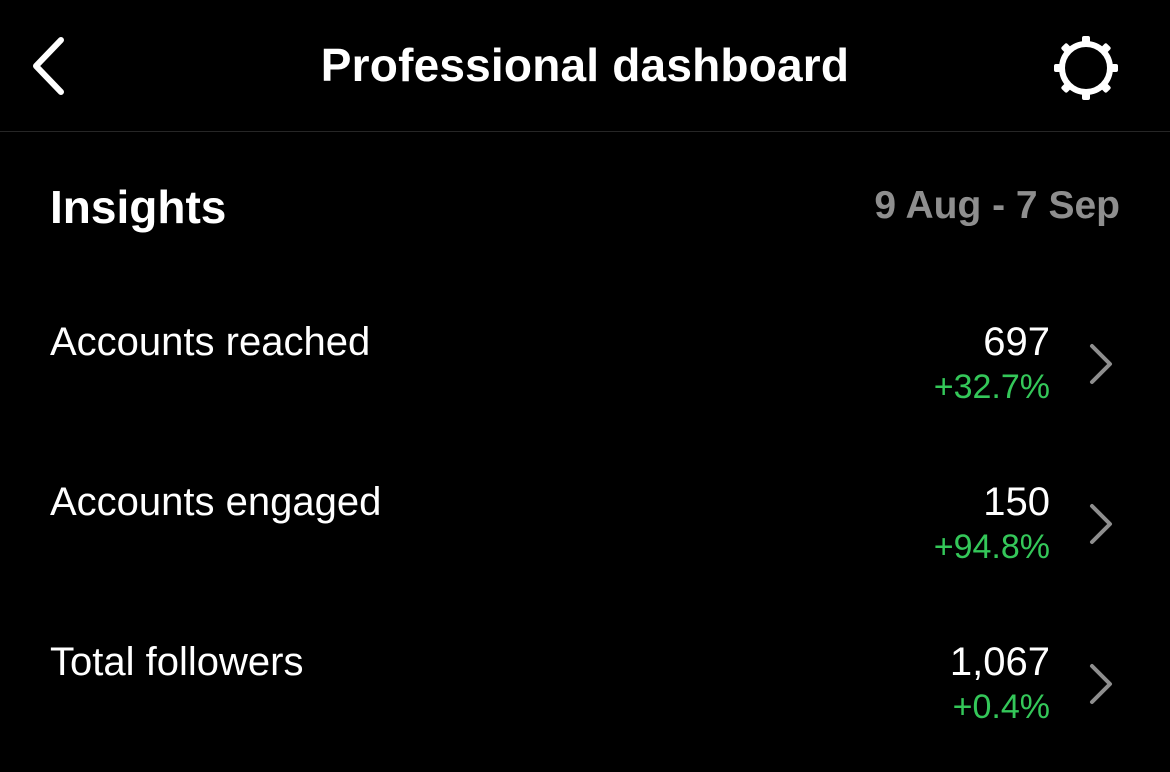 Image resolution: width=1170 pixels, height=772 pixels. I want to click on settings-button, so click(1086, 68).